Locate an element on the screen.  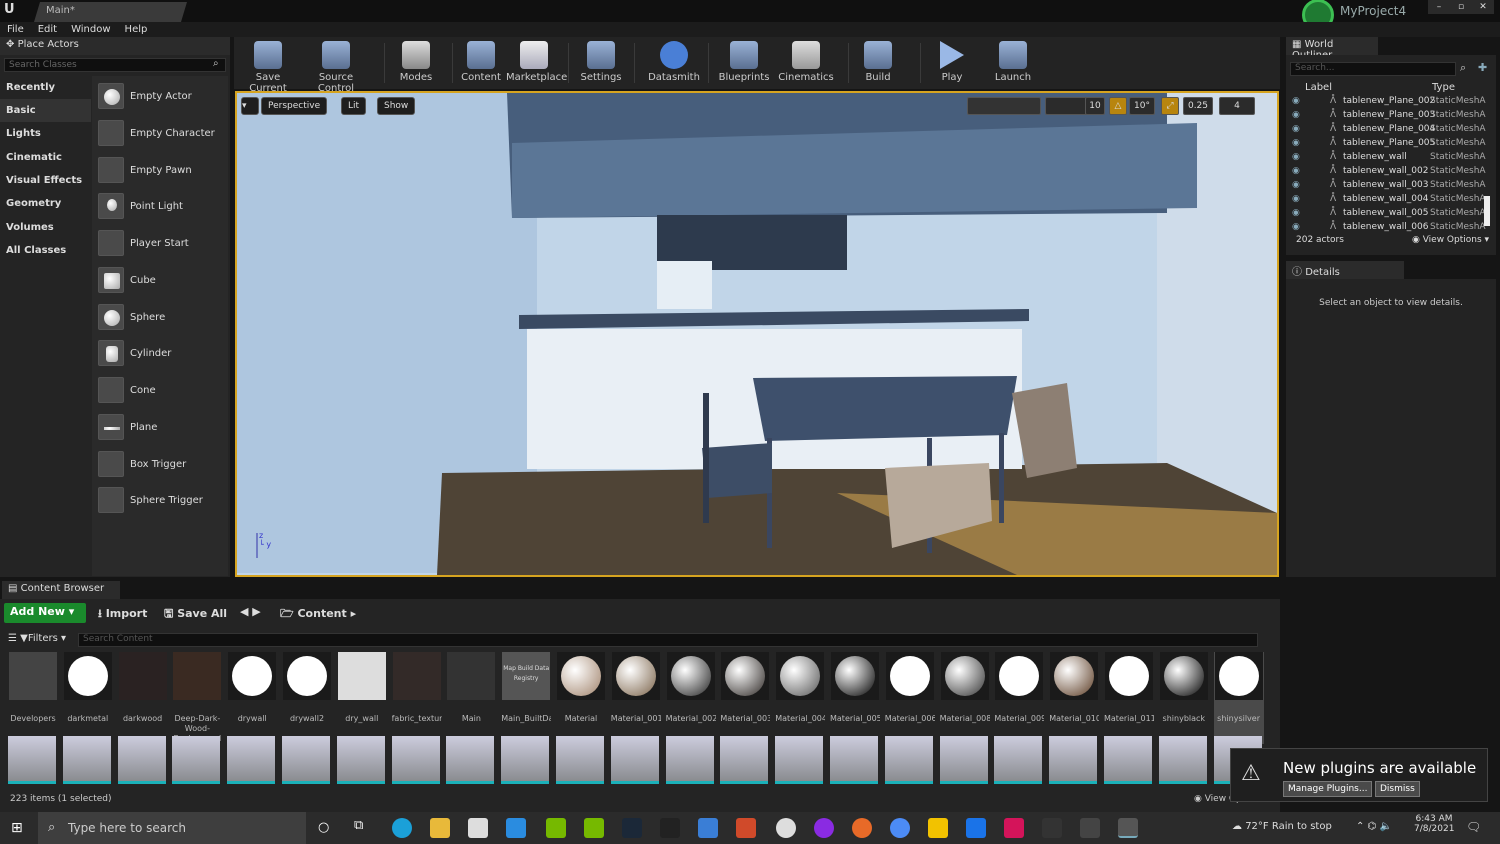
dismiss-button: Dismiss is located at coordinates (1397, 789).